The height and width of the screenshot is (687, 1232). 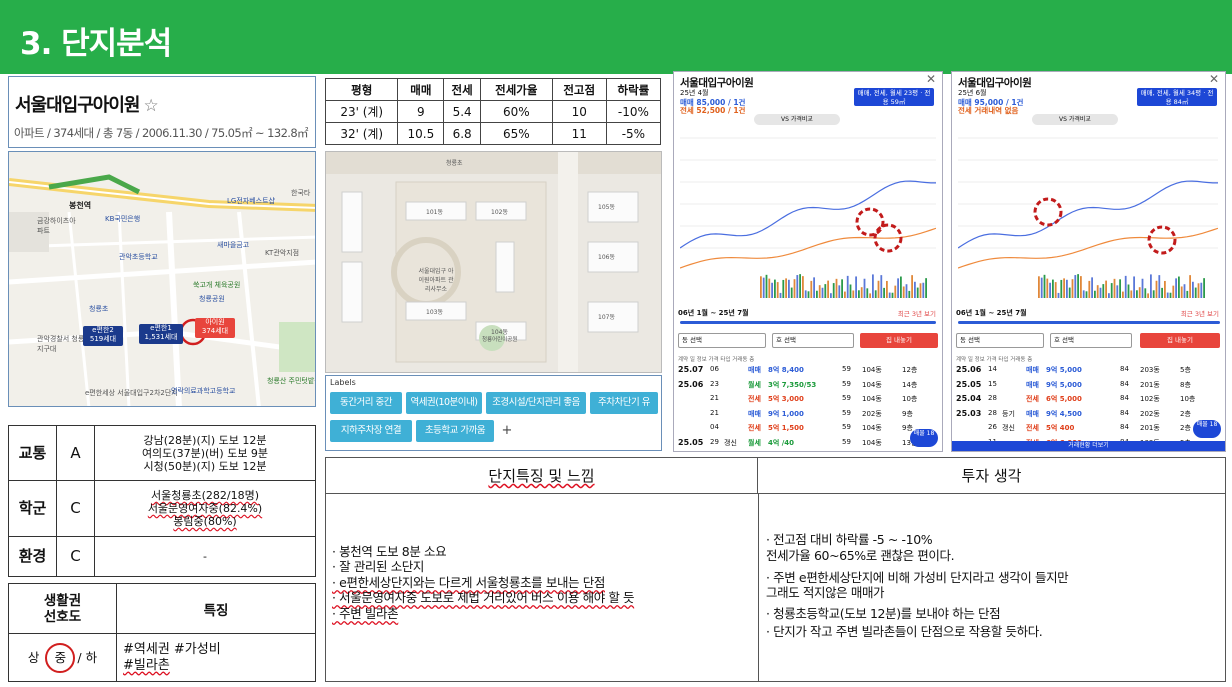 What do you see at coordinates (1088, 446) in the screenshot?
I see `more-transactions-button: 거래현황 더보기` at bounding box center [1088, 446].